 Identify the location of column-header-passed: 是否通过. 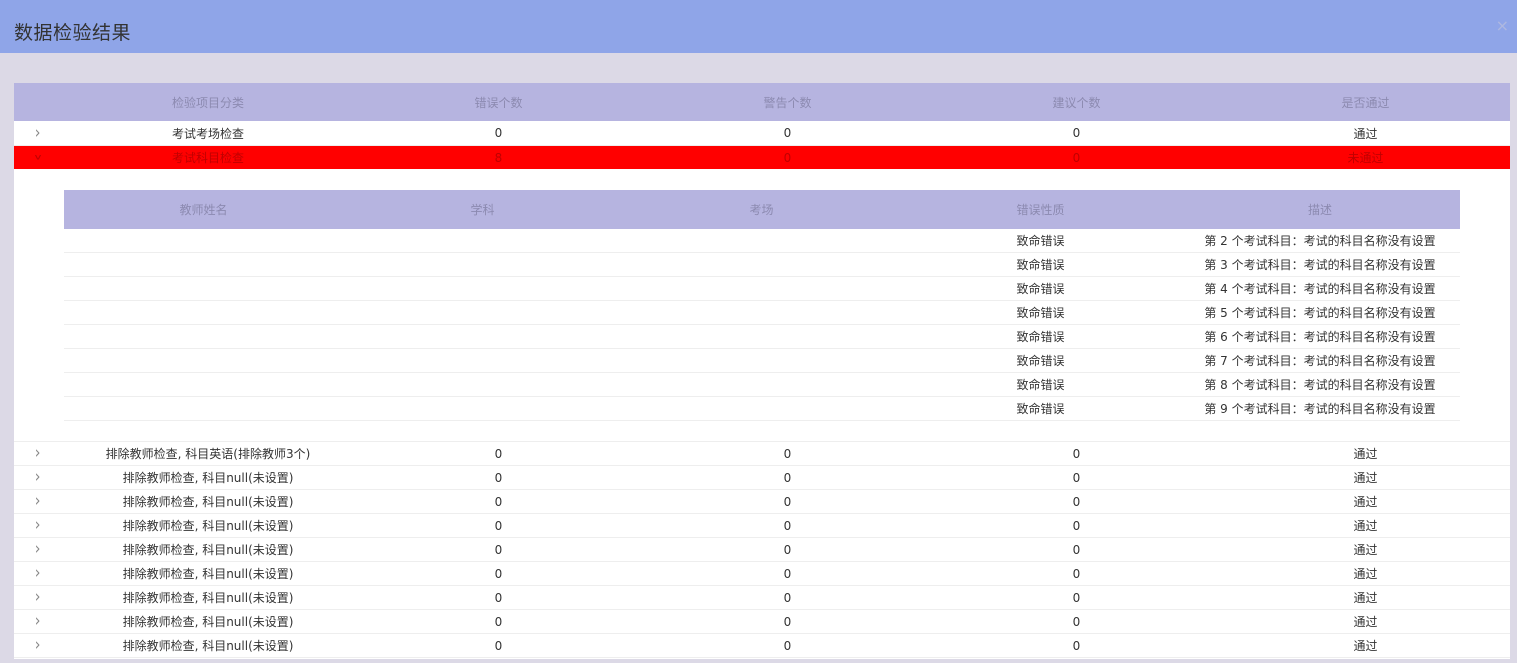
(1365, 102).